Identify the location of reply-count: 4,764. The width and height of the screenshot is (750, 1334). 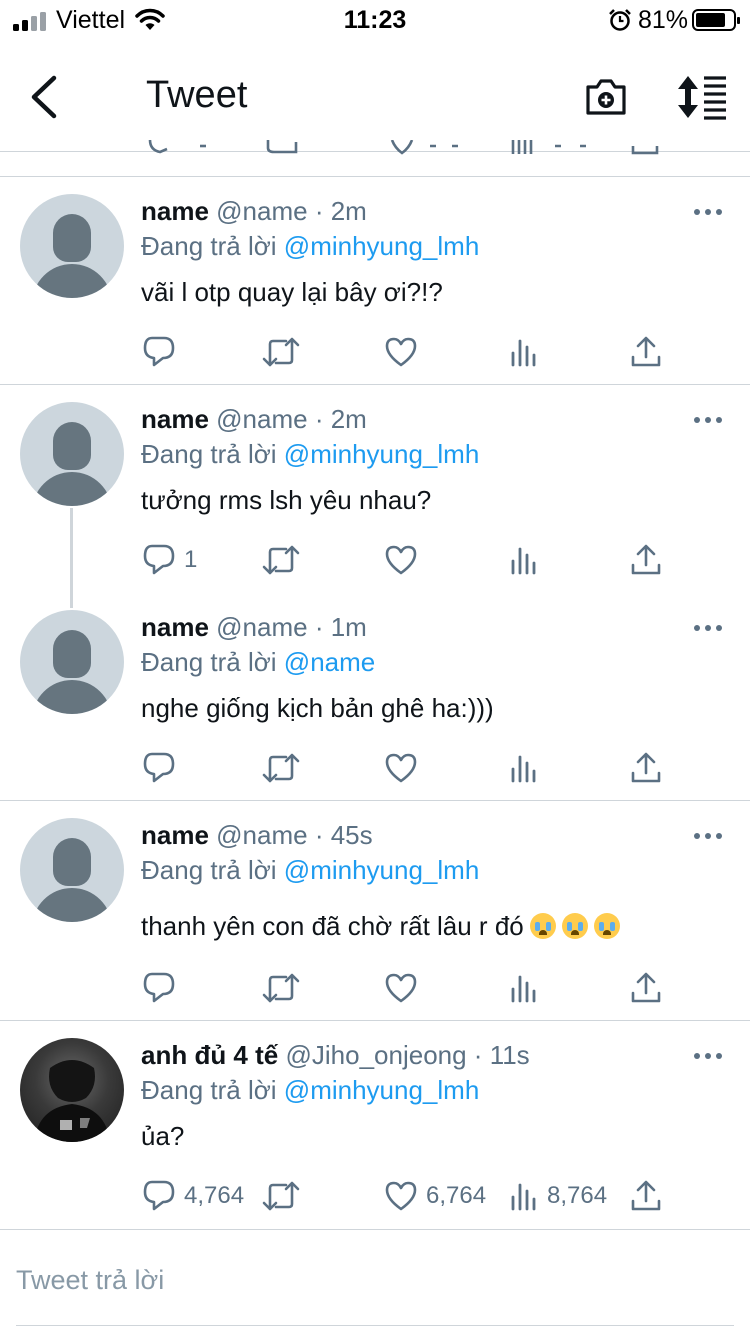
(214, 1195).